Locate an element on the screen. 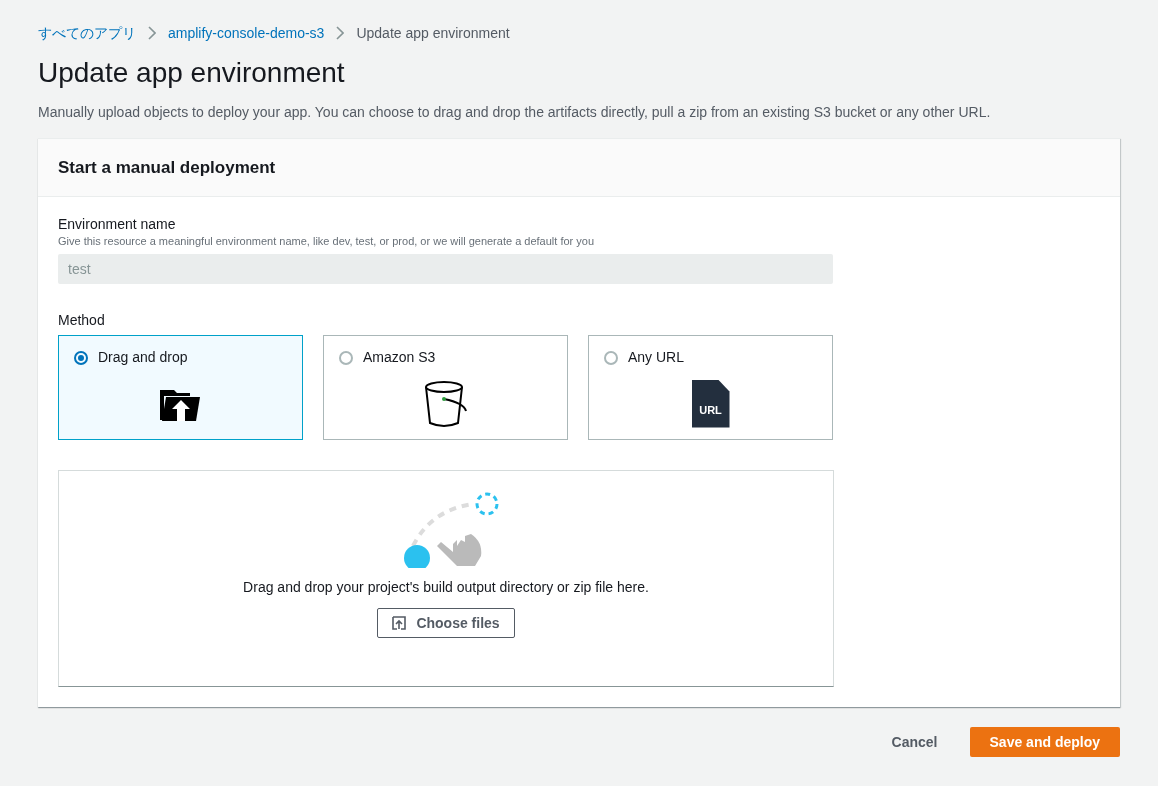 Image resolution: width=1158 pixels, height=786 pixels. dropzone-instructions: Drag and drop your project's build output directory or zip file here. is located at coordinates (446, 587).